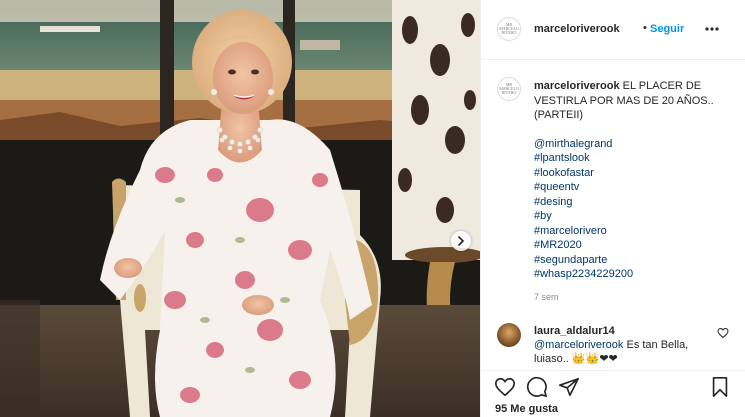 The height and width of the screenshot is (417, 745). I want to click on action-bar, so click(613, 385).